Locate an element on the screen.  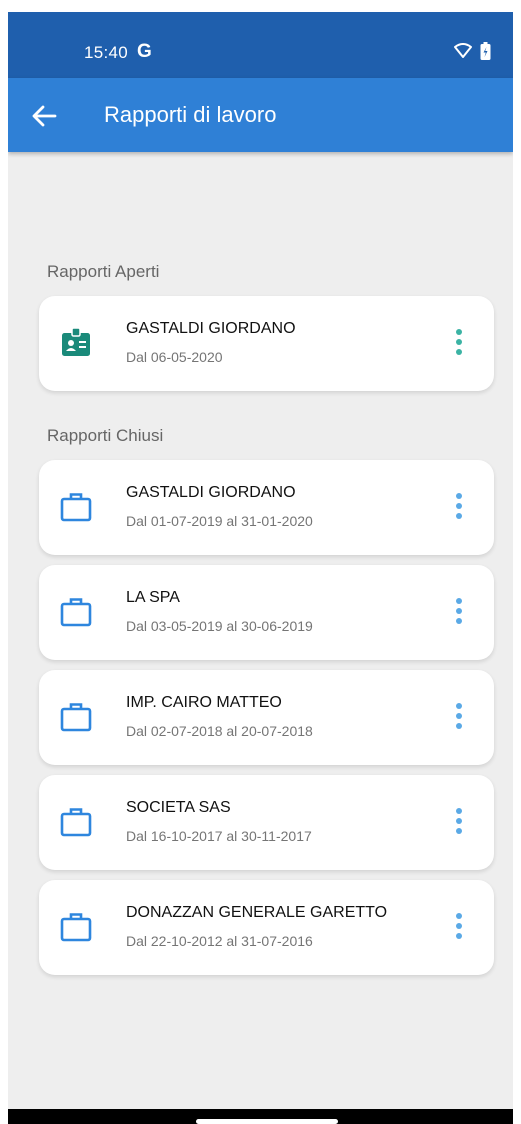
status-bar: 15:40 G is located at coordinates (260, 45).